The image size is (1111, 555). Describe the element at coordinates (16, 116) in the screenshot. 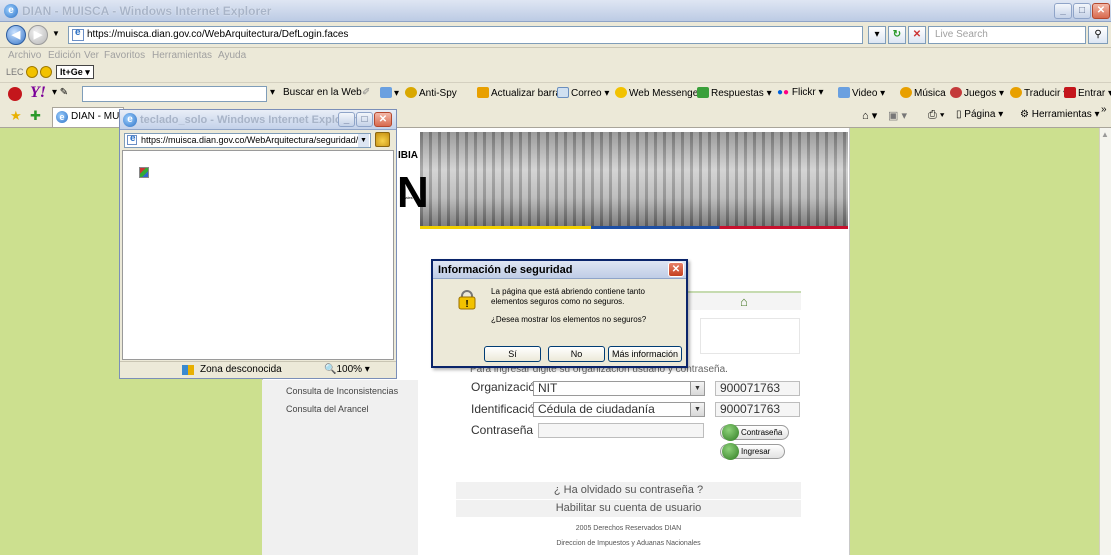

I see `favorites-star-icon: ★` at that location.